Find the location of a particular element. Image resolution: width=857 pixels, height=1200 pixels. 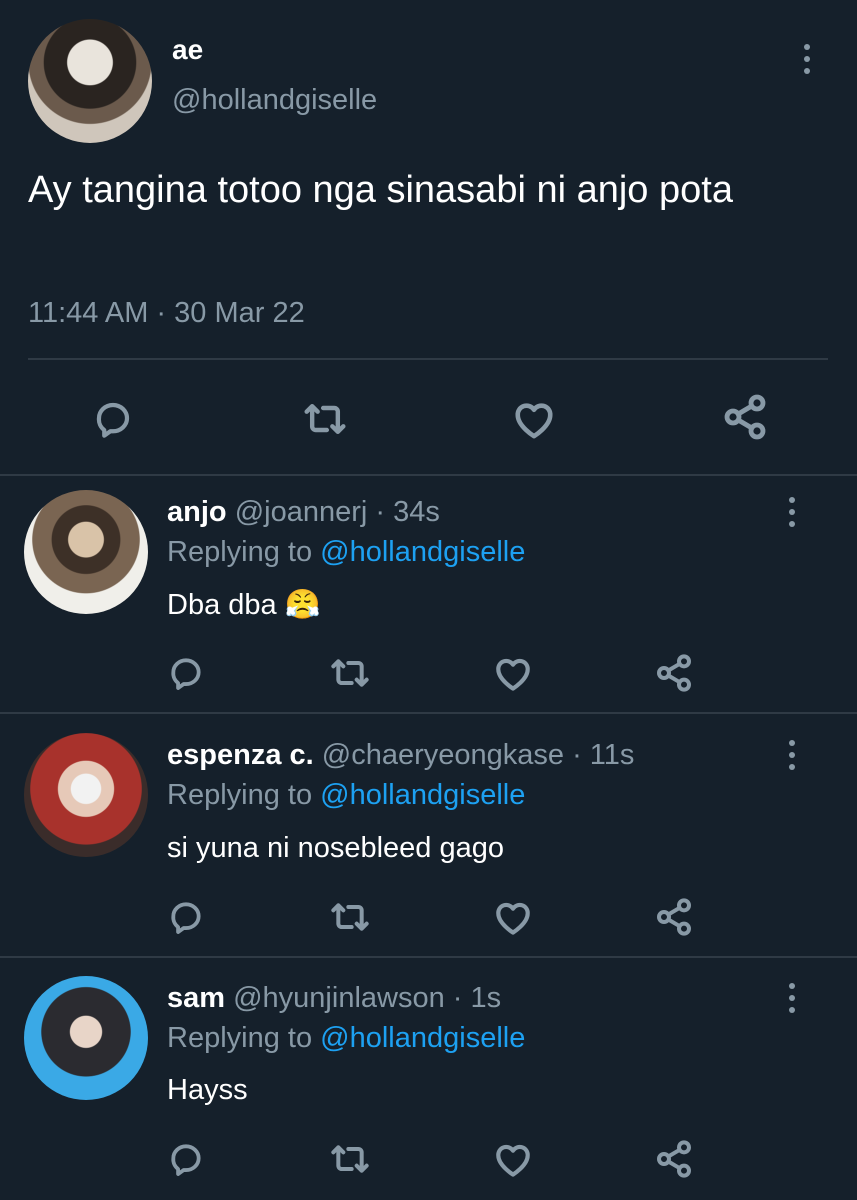

emoji-triumph-icon: 😤 is located at coordinates (302, 605).